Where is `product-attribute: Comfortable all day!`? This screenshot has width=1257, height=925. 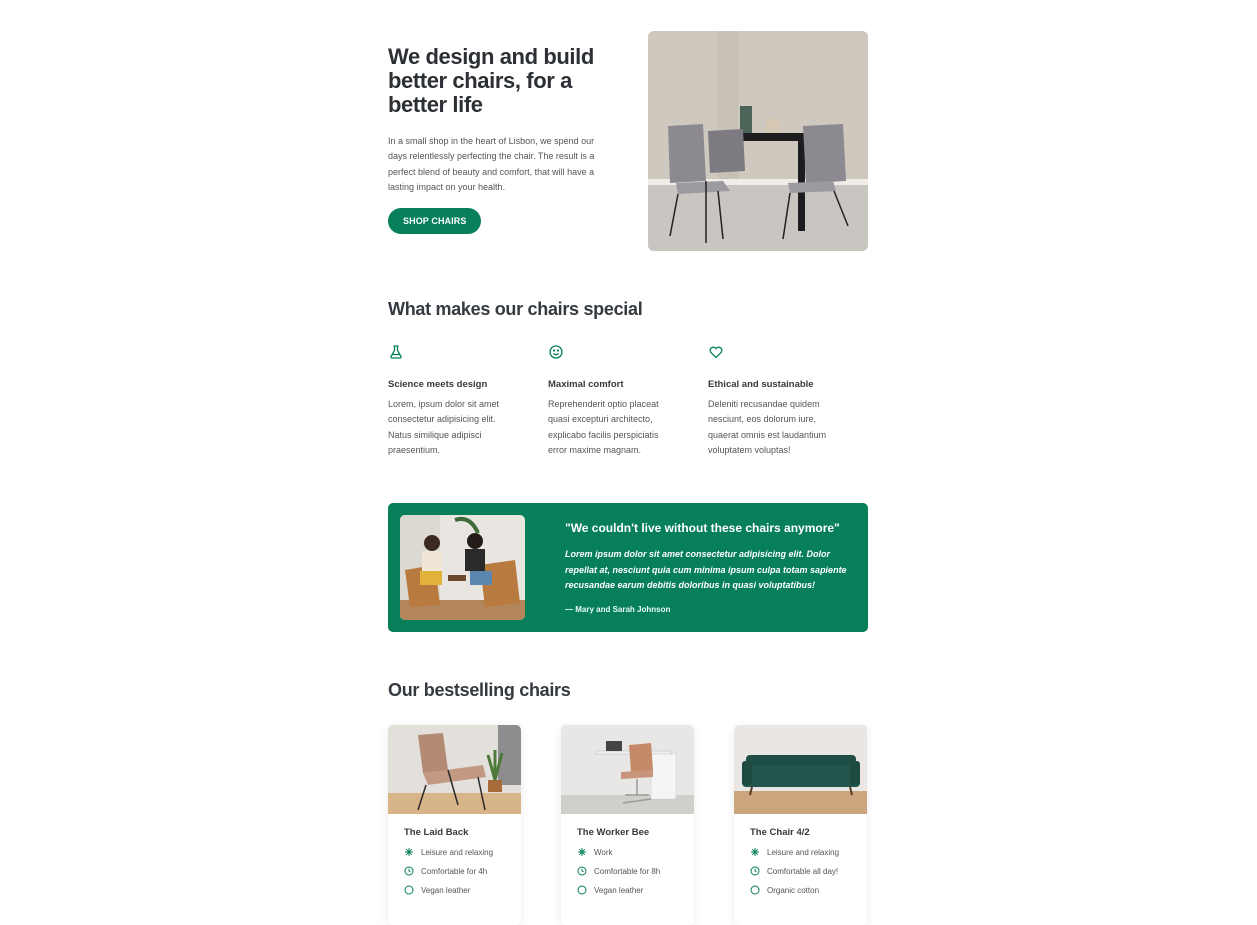
product-attribute: Comfortable all day! is located at coordinates (800, 871).